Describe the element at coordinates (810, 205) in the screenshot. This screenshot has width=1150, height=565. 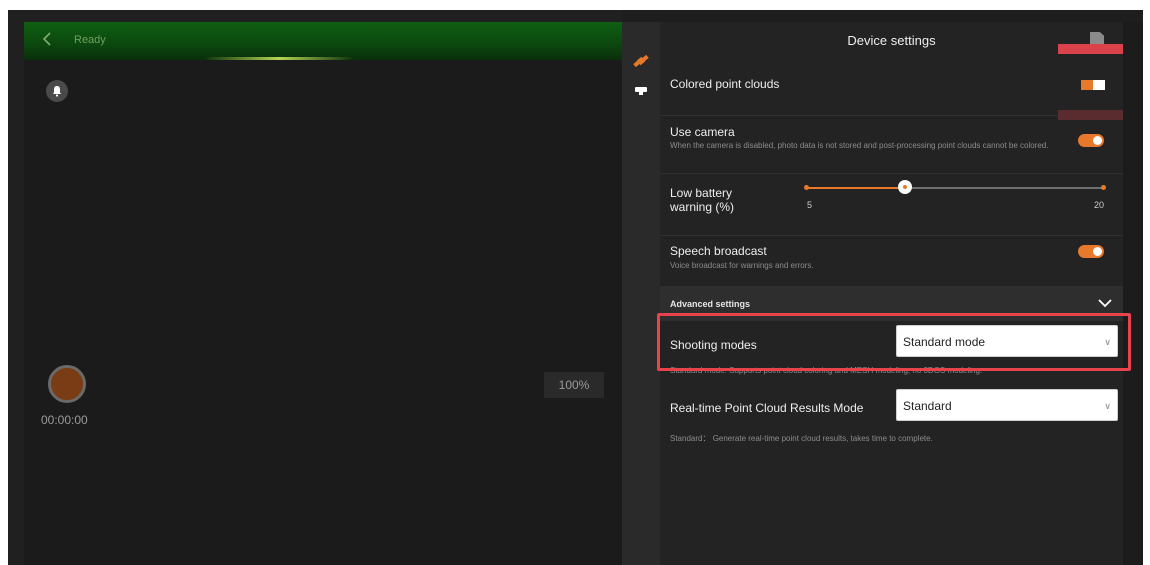
I see `slider-min-label: 5` at that location.